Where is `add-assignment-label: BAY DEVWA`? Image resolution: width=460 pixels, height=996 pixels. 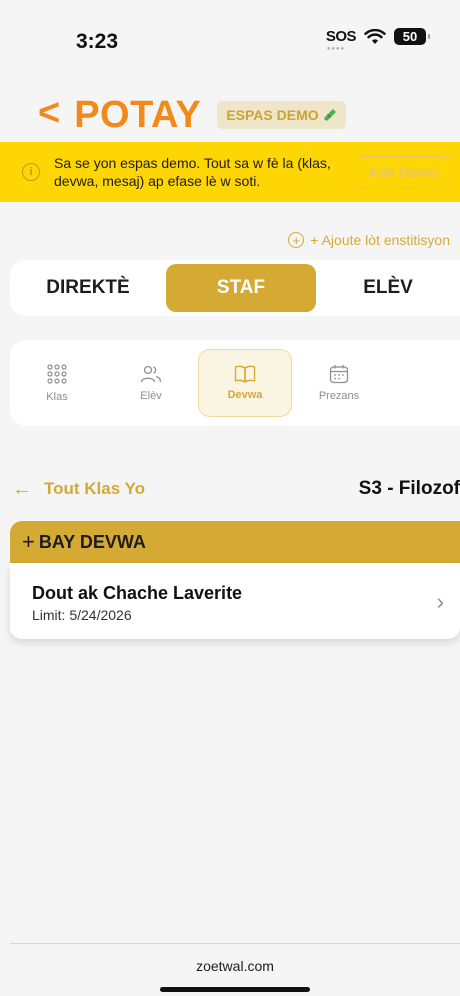
add-assignment-label: BAY DEVWA is located at coordinates (92, 541).